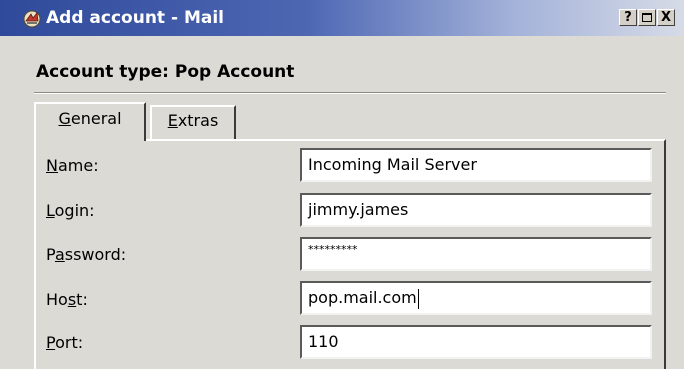  Describe the element at coordinates (52, 165) in the screenshot. I see `name-label-mnemonic: N` at that location.